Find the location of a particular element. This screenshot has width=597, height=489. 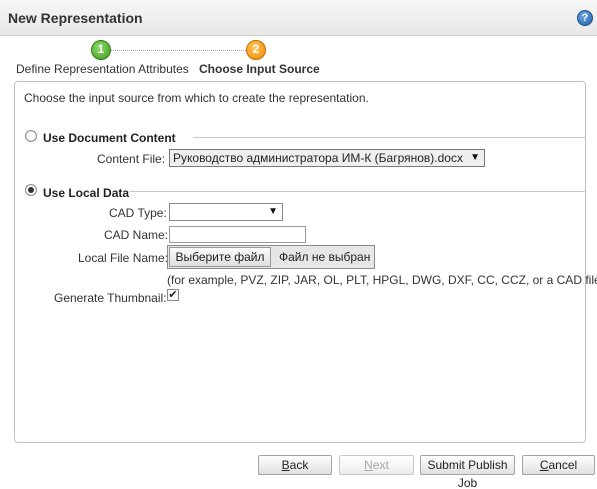

use-document-content-title: Use Document Content is located at coordinates (109, 138).